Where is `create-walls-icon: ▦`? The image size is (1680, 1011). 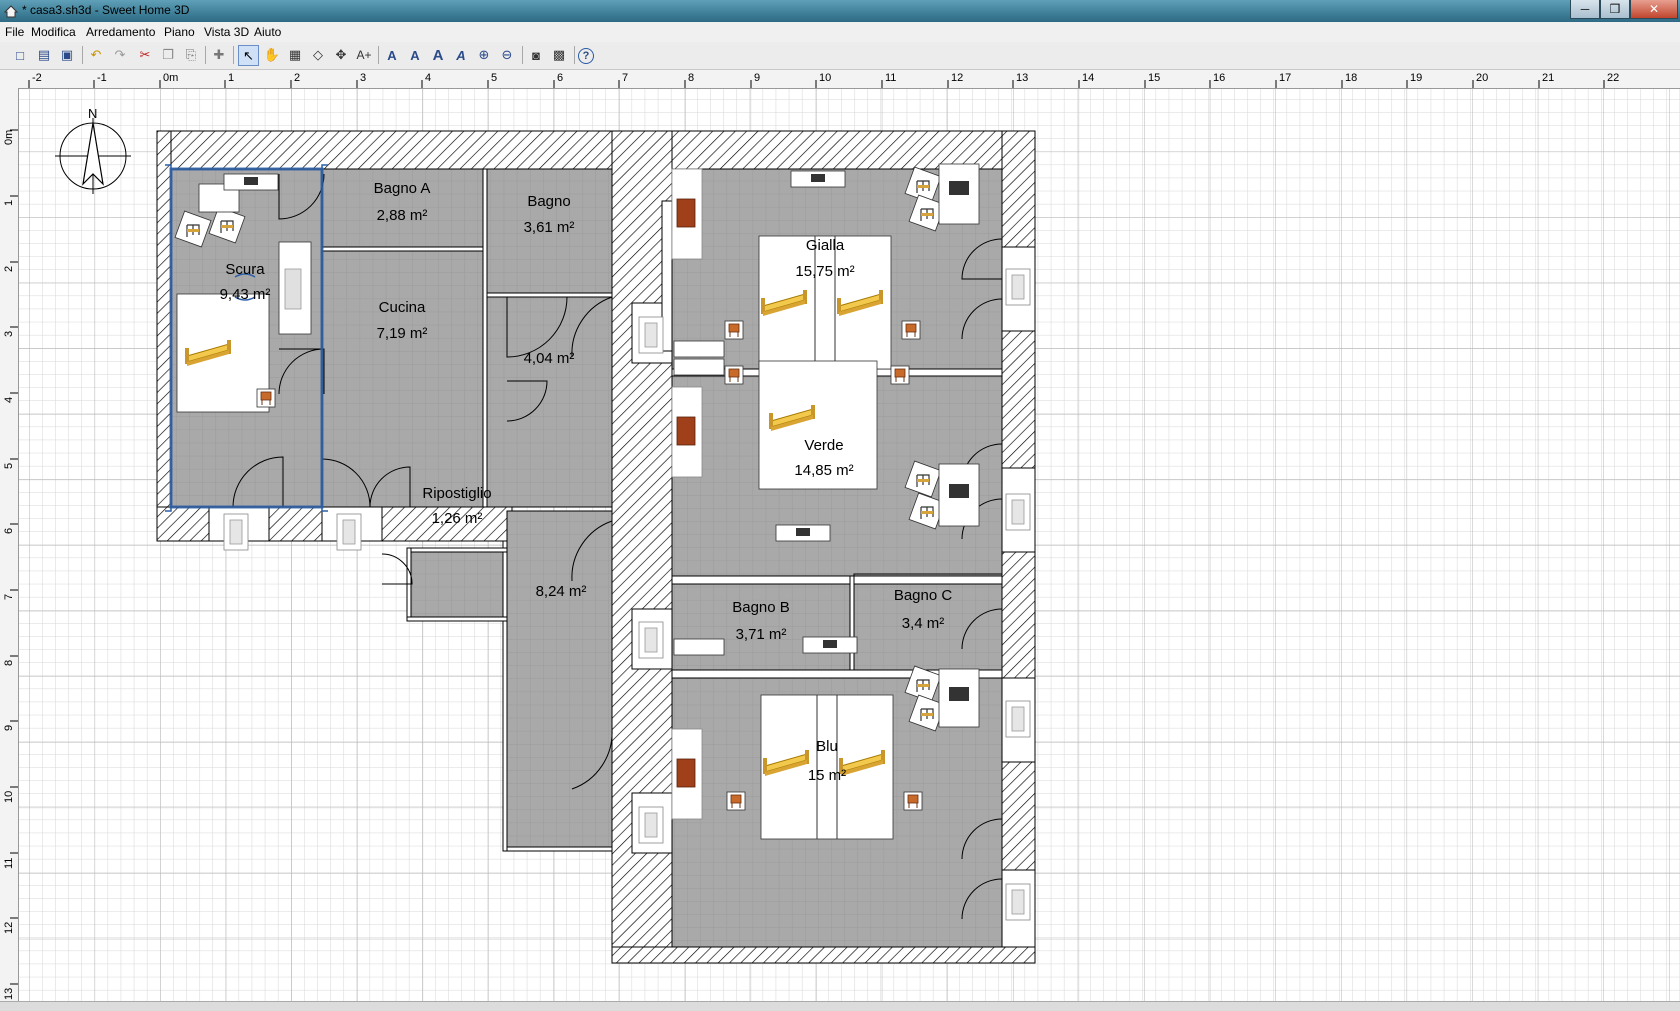 create-walls-icon: ▦ is located at coordinates (295, 55).